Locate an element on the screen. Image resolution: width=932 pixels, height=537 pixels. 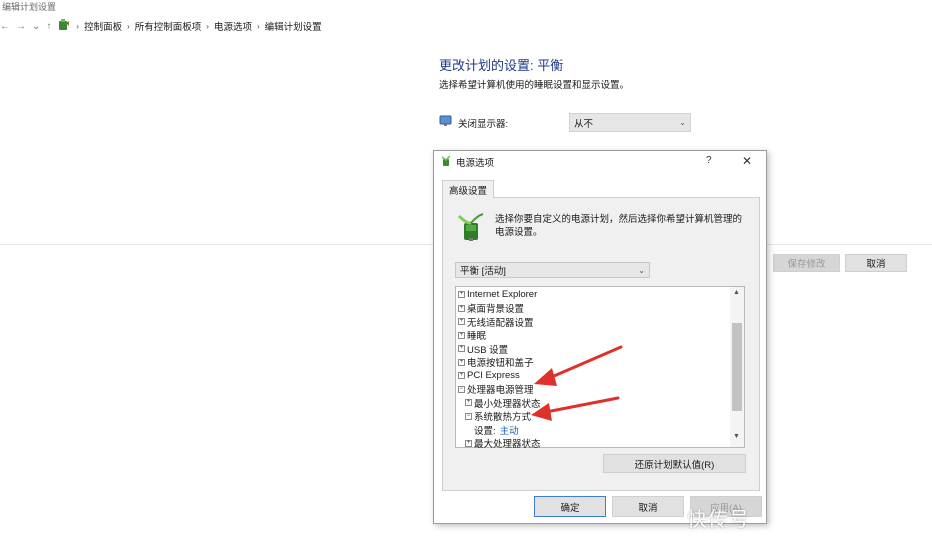
annotation-arrows is located at coordinates (577, 383).